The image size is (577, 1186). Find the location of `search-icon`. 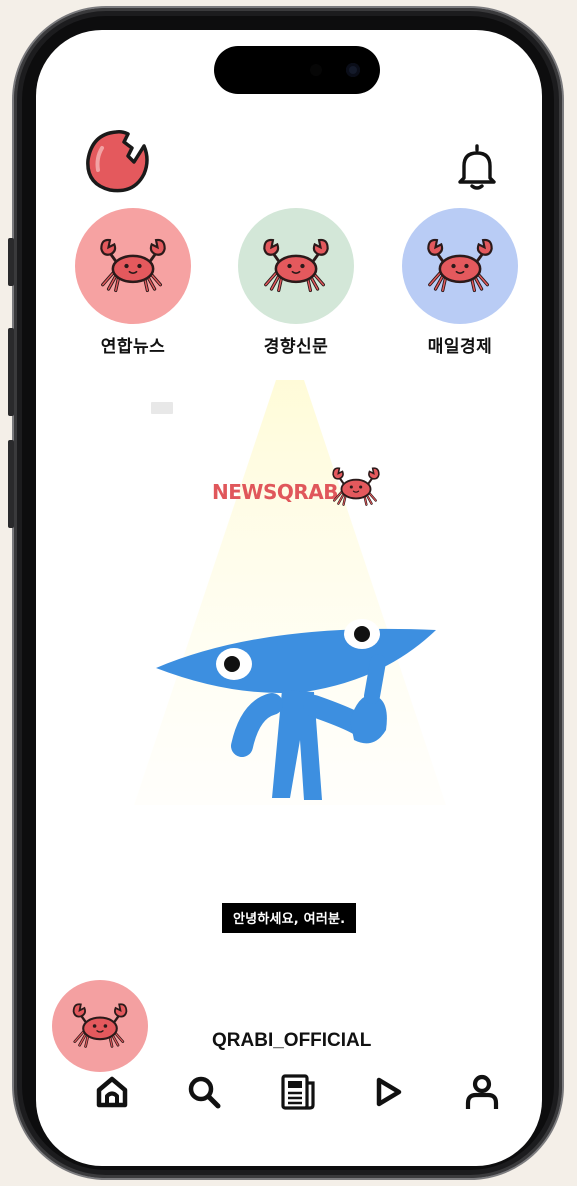

search-icon is located at coordinates (204, 1092).